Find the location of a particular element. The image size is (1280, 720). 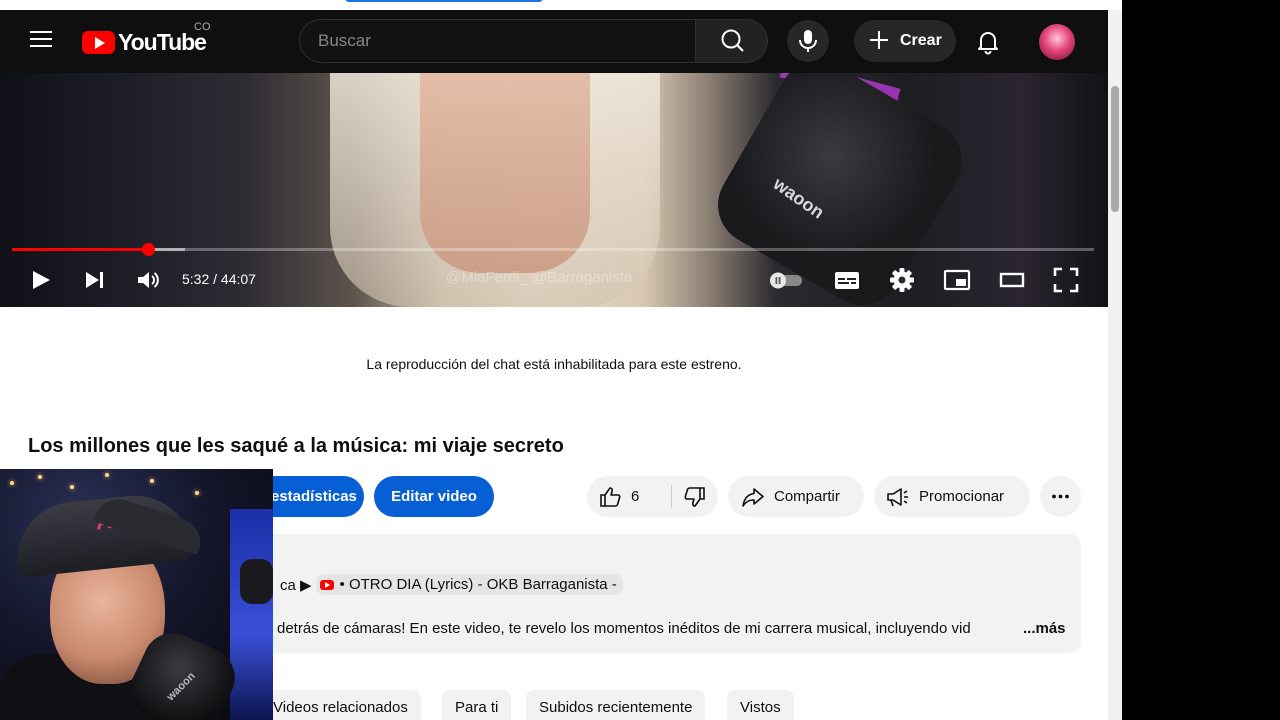

video-frame-person is located at coordinates (505, 173).